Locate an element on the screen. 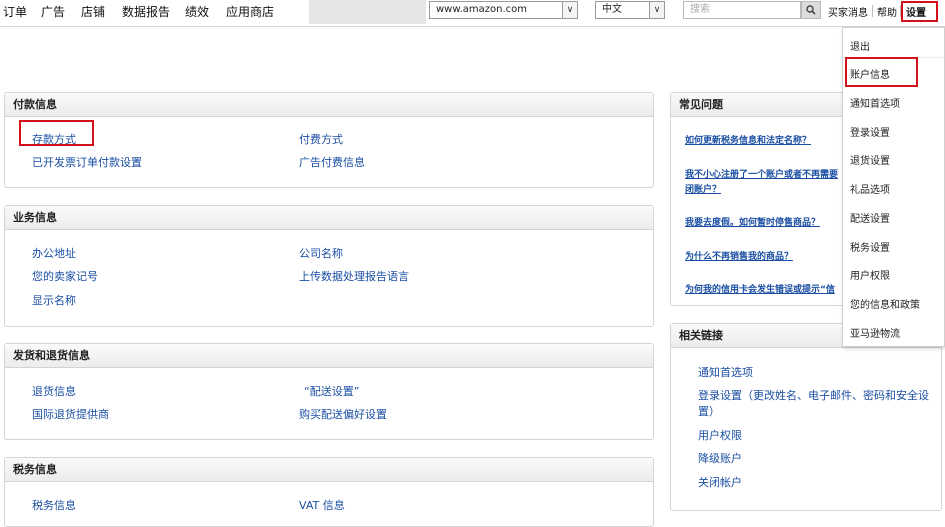 This screenshot has height=527, width=945. marketplace-select-value: www.amazon.com is located at coordinates (482, 9).